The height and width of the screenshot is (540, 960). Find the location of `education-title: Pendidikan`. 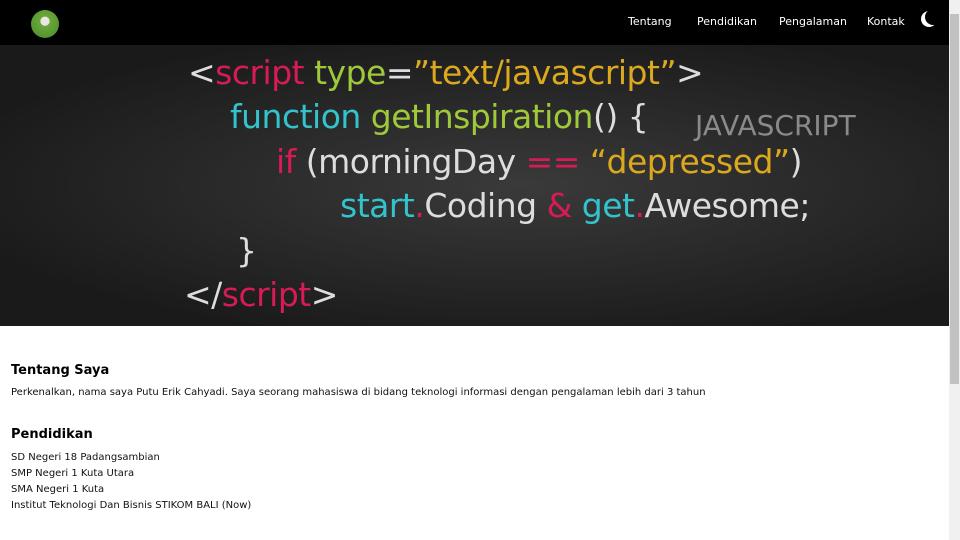

education-title: Pendidikan is located at coordinates (52, 434).